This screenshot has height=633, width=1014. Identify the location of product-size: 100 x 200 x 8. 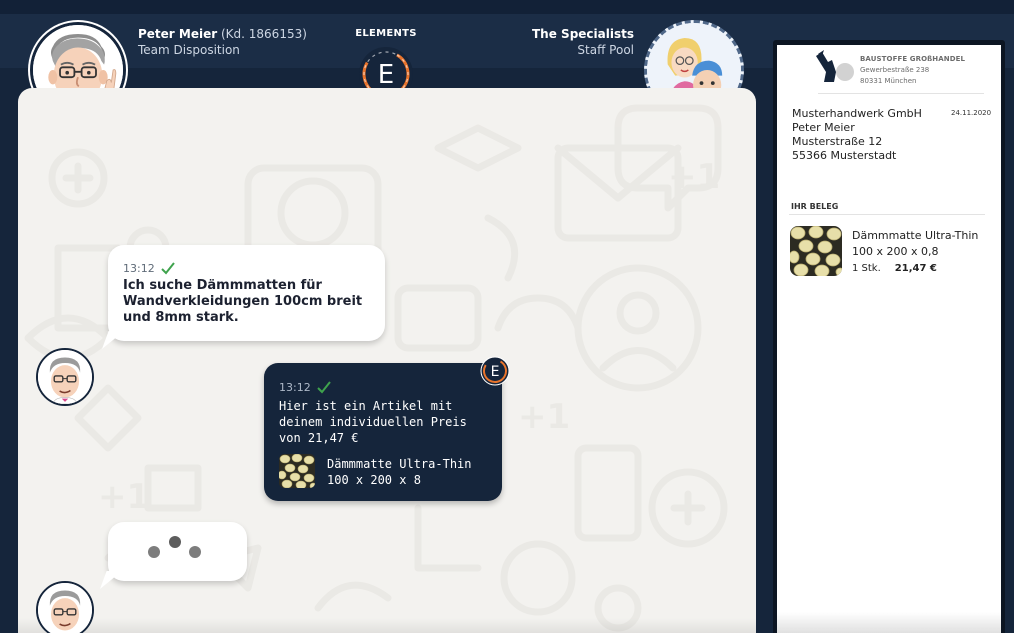
(374, 480).